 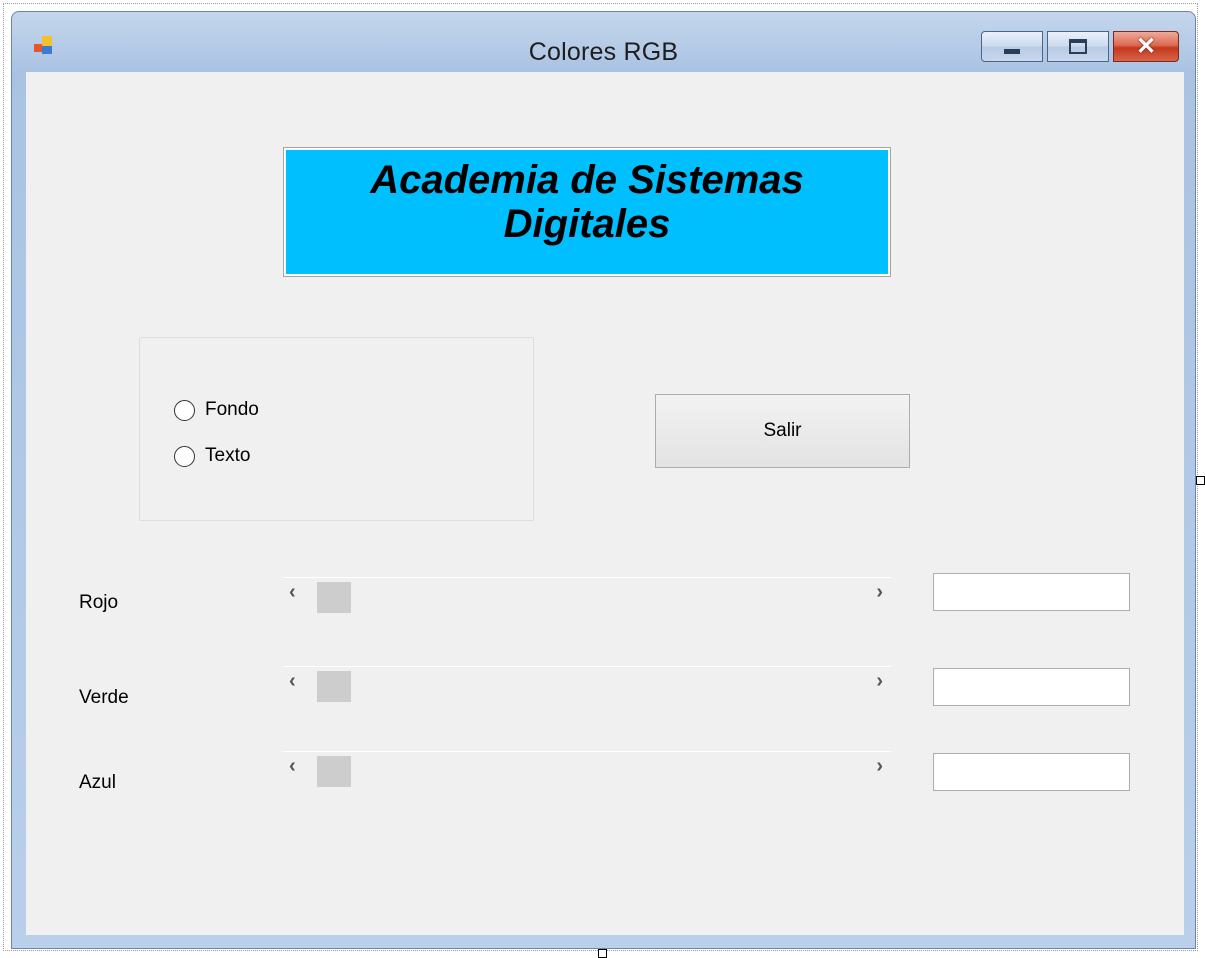 I want to click on minimize-icon, so click(x=1012, y=51).